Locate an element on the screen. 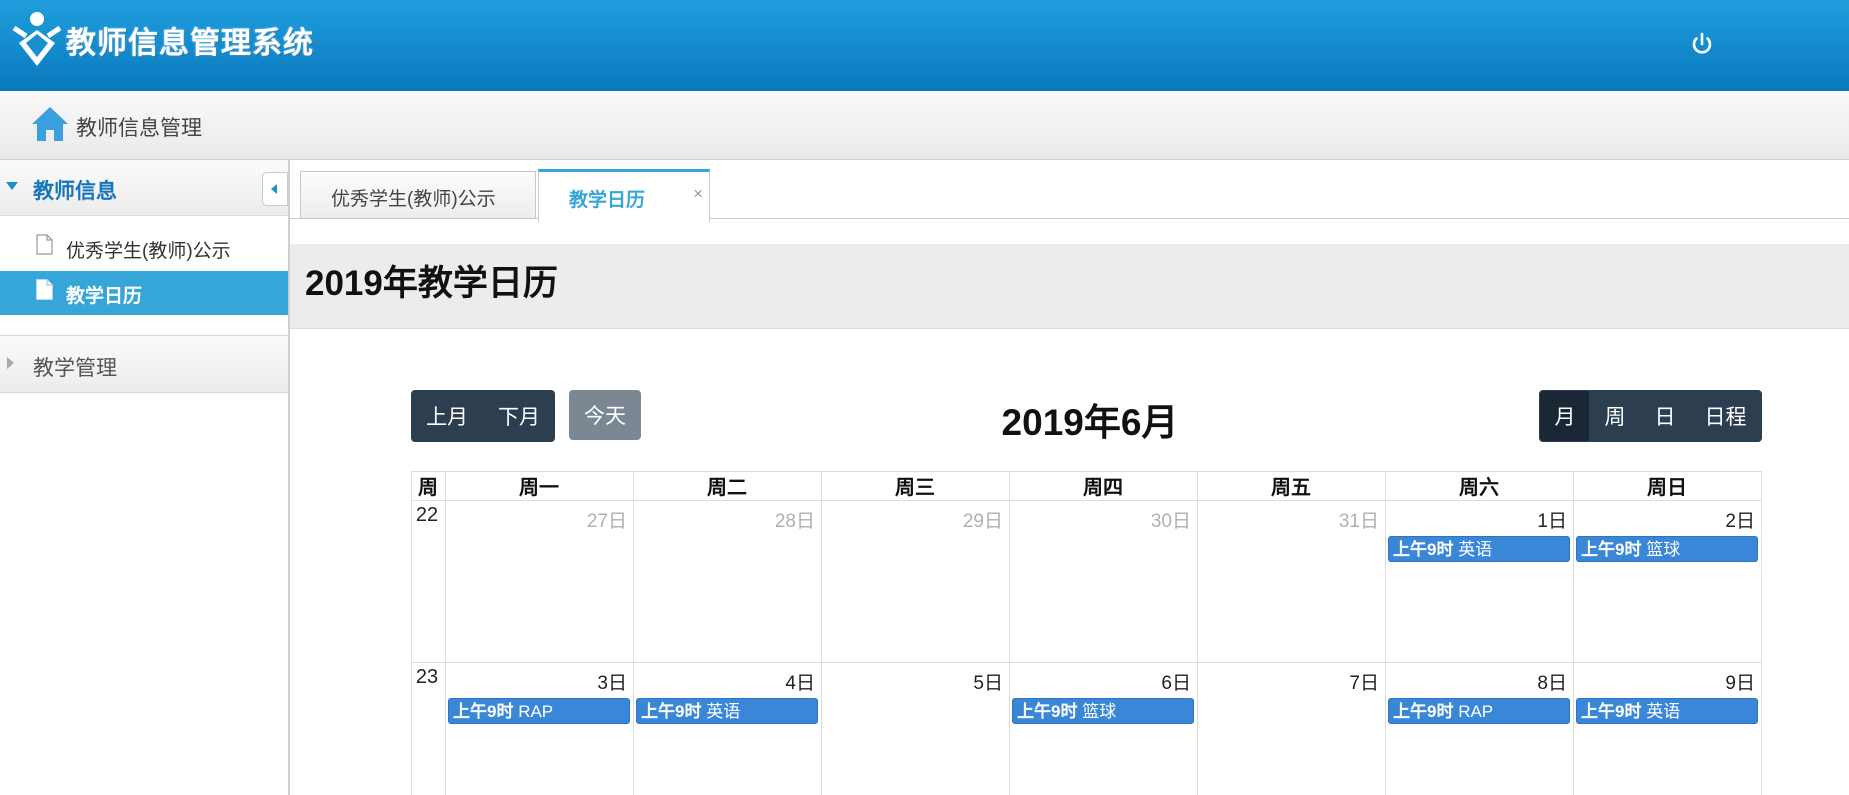 The width and height of the screenshot is (1849, 795). day-number: 5日 is located at coordinates (918, 681).